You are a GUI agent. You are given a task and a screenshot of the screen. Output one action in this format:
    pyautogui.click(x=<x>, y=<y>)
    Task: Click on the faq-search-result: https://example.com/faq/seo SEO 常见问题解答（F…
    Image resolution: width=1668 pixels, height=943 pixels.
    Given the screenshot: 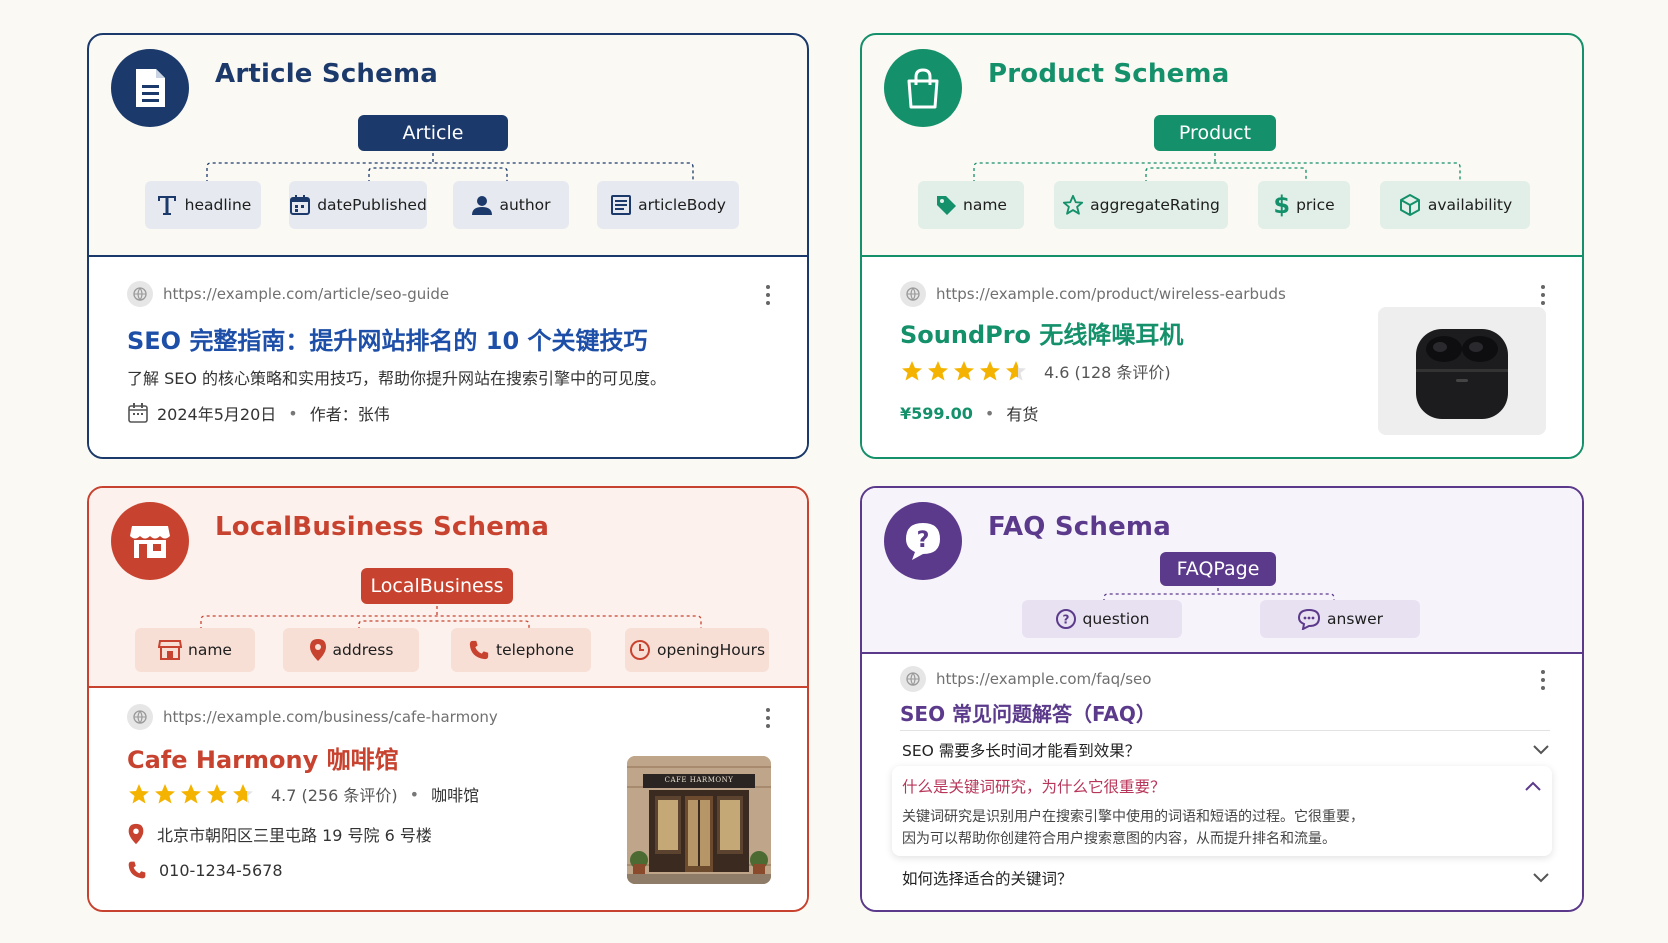 What is the action you would take?
    pyautogui.click(x=1222, y=781)
    